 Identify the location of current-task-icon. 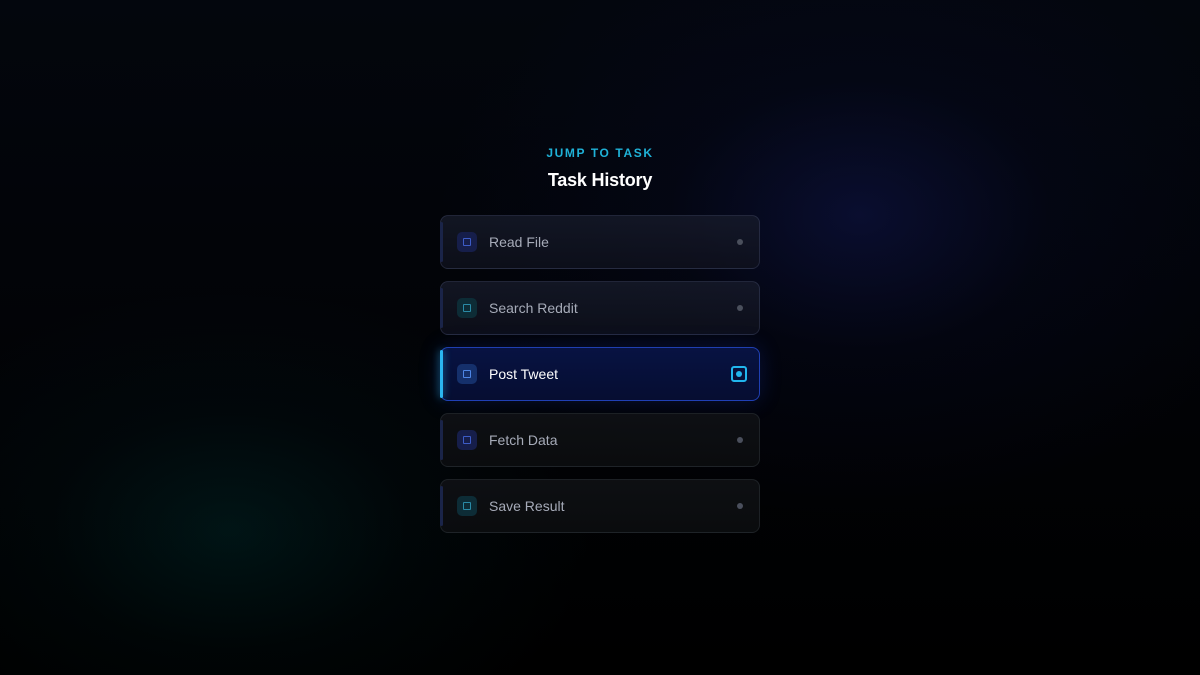
(739, 374).